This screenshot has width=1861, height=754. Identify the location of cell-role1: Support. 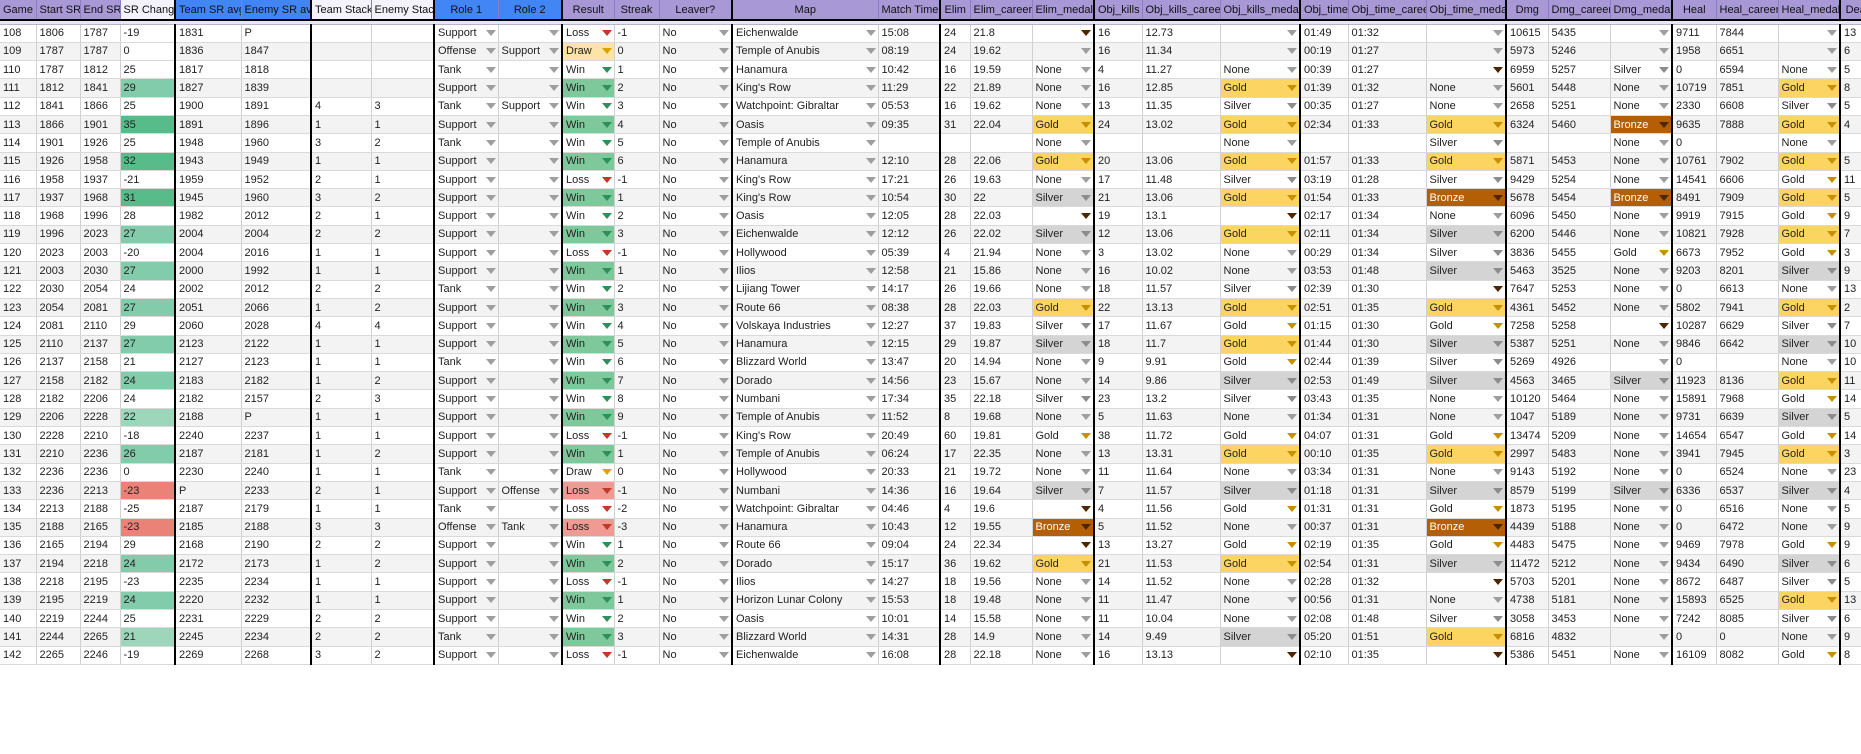
(466, 216).